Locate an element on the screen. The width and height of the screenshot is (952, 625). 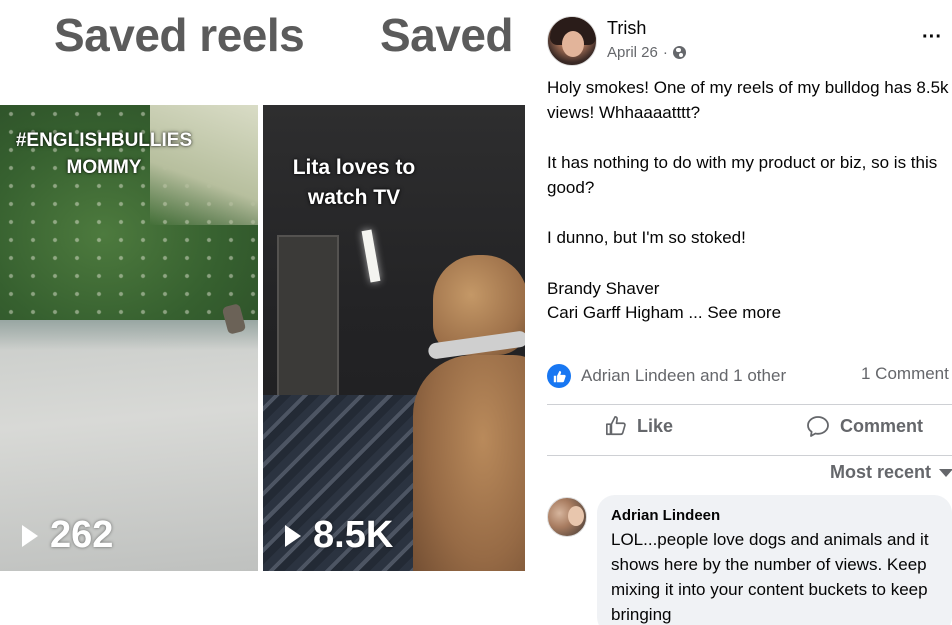
mention-brandy: Brandy Shaver is located at coordinates (749, 289).